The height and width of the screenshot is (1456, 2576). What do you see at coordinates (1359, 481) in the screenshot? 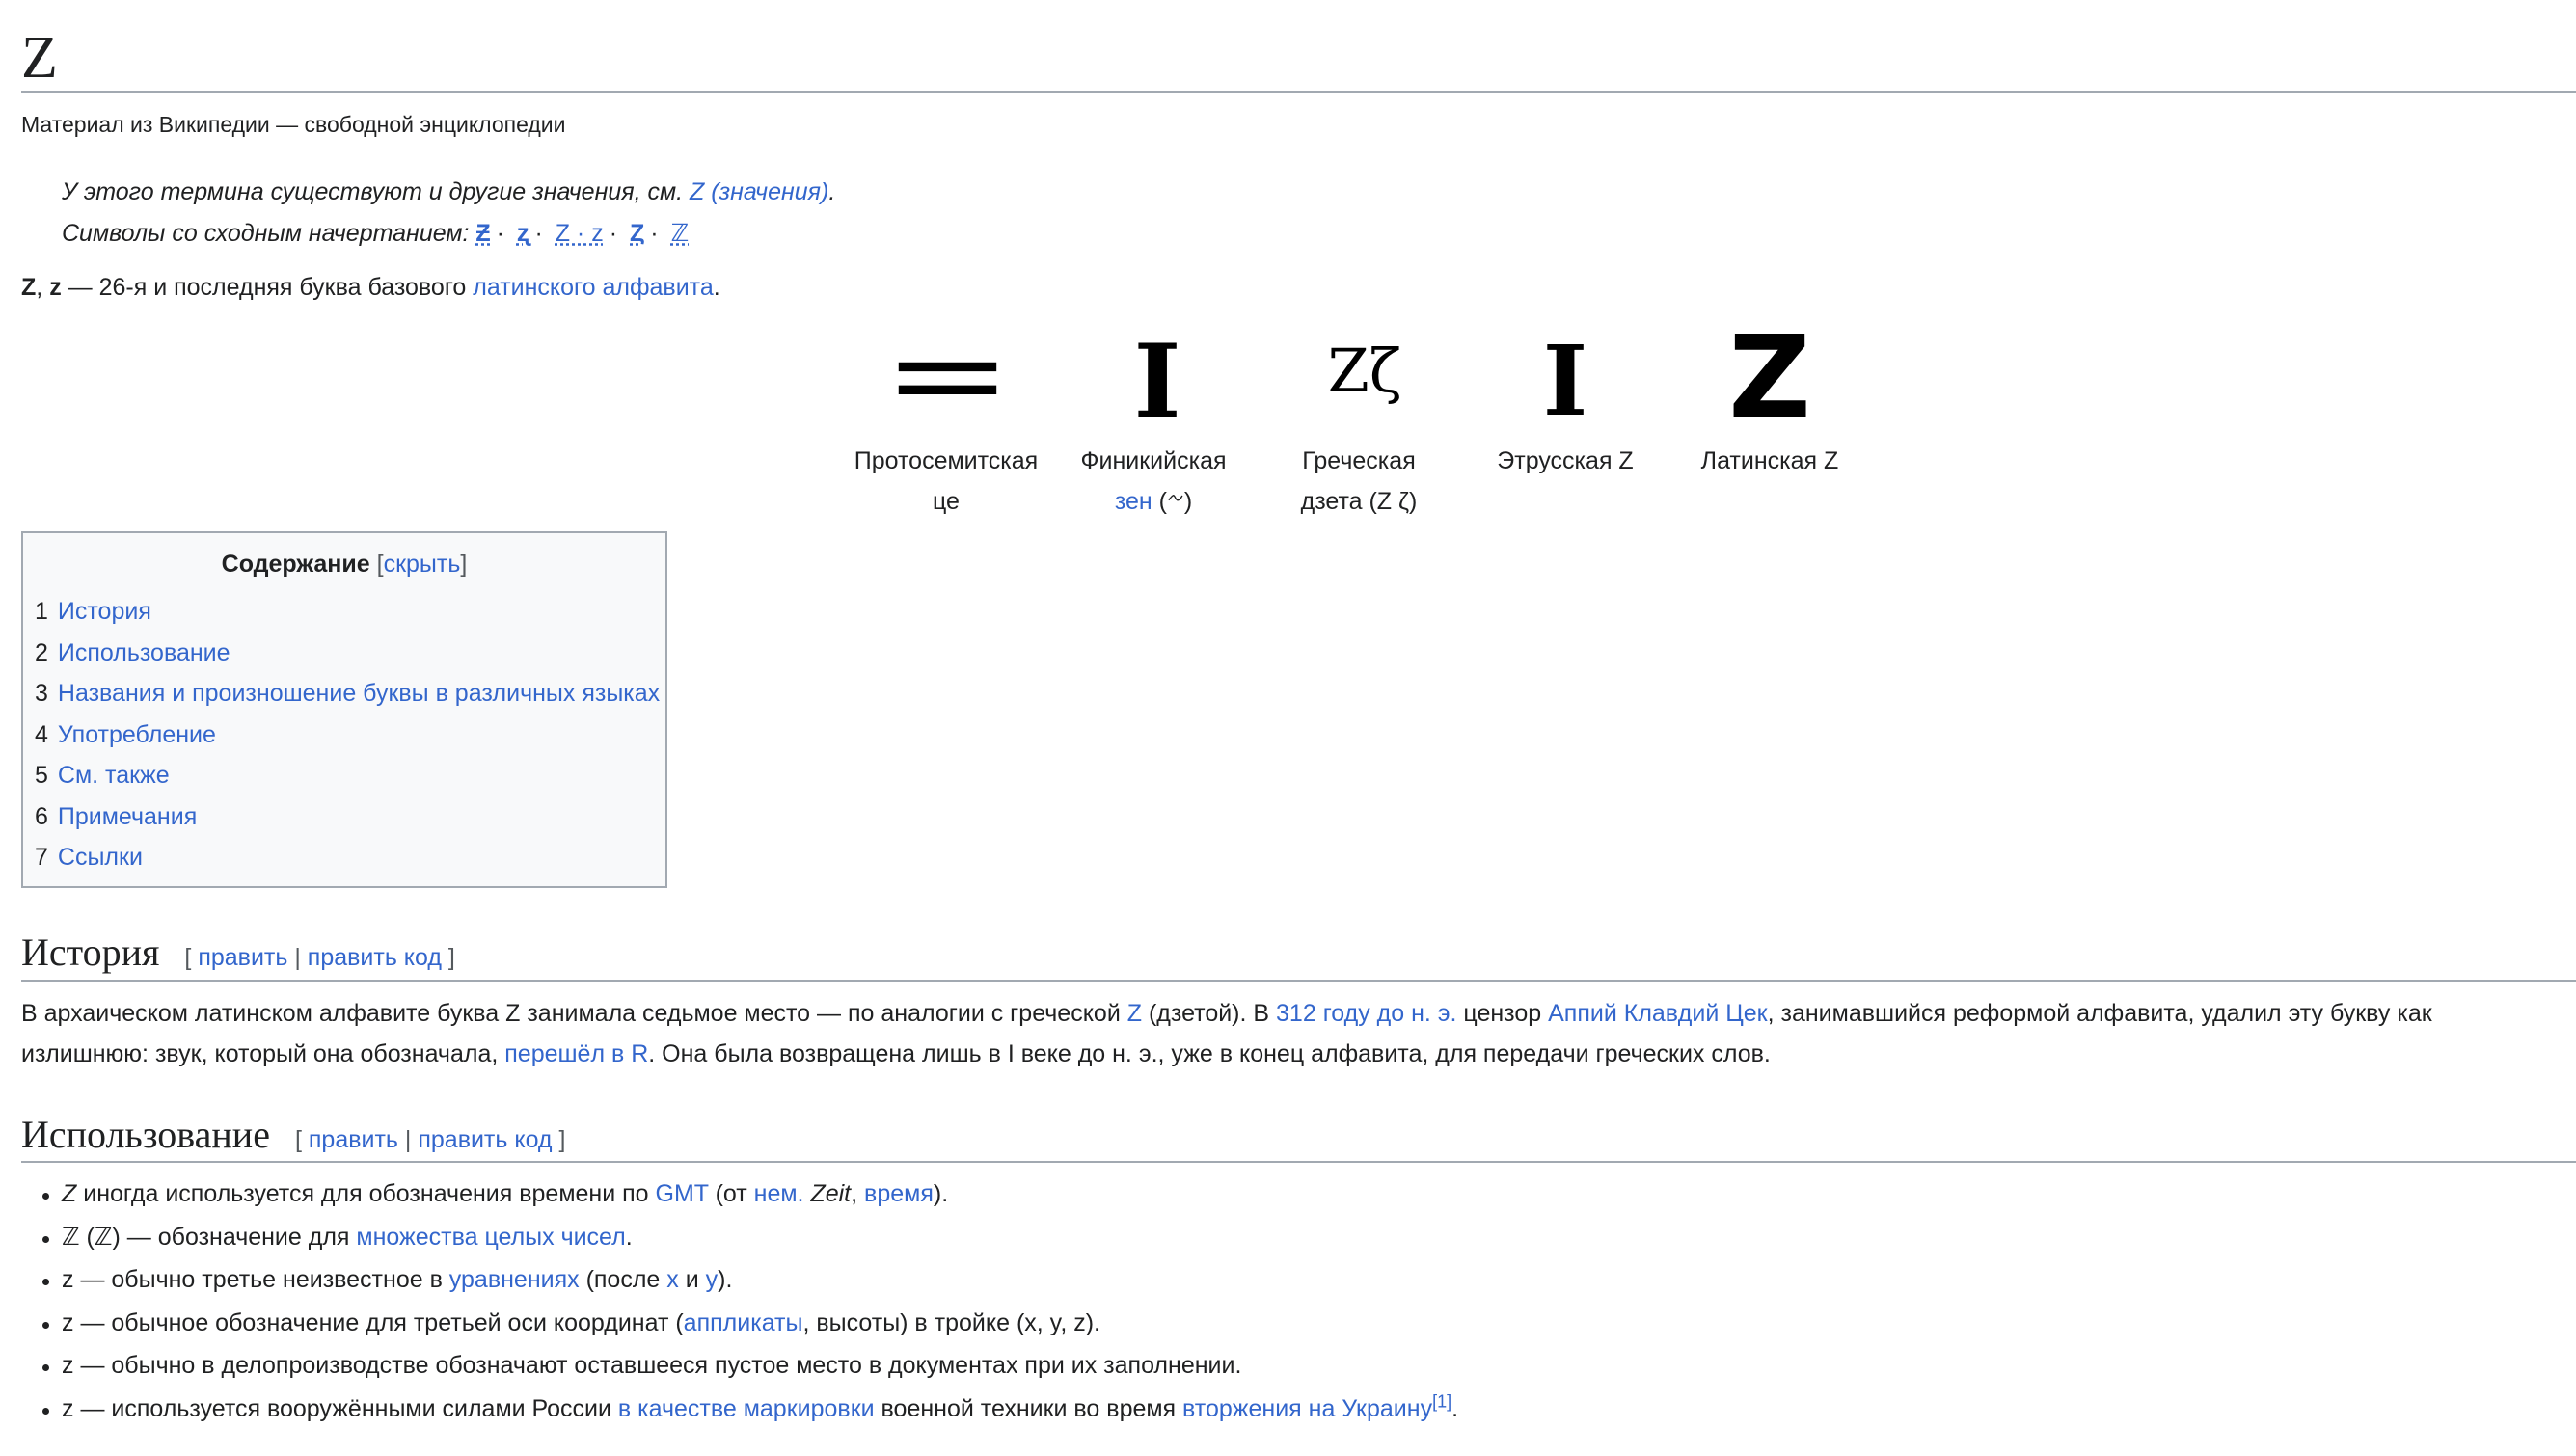
I see `caption-greek: Греческая дзета (Ζ ζ)` at bounding box center [1359, 481].